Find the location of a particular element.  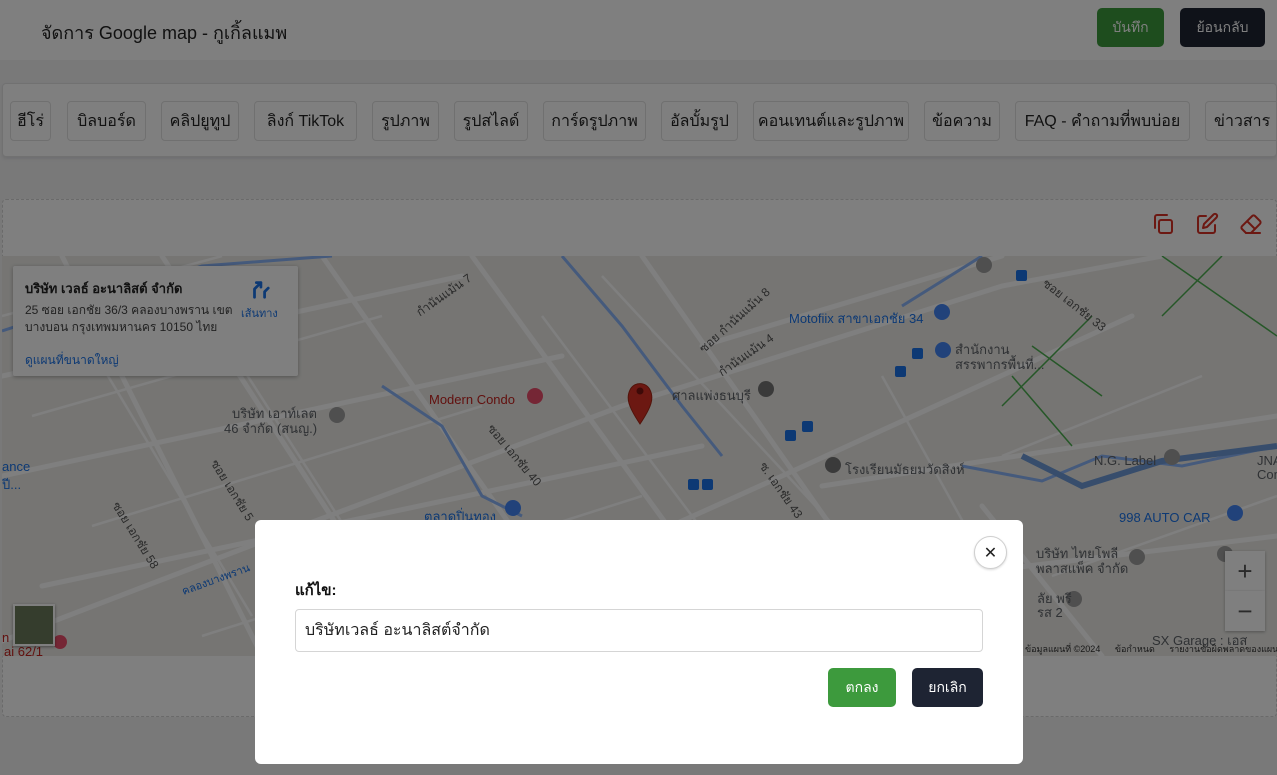

ok-button: ตกลง is located at coordinates (862, 687).